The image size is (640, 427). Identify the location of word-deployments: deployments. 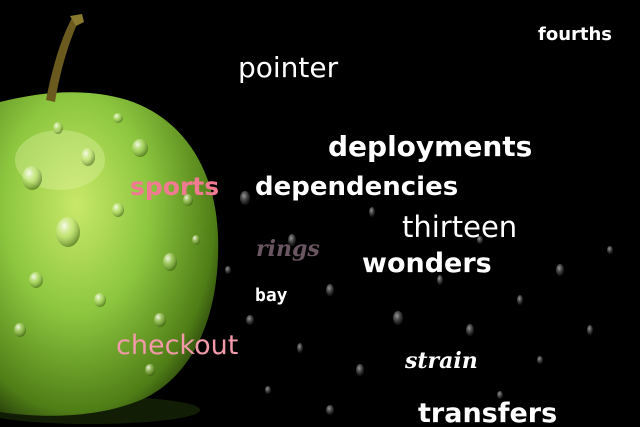
(430, 146).